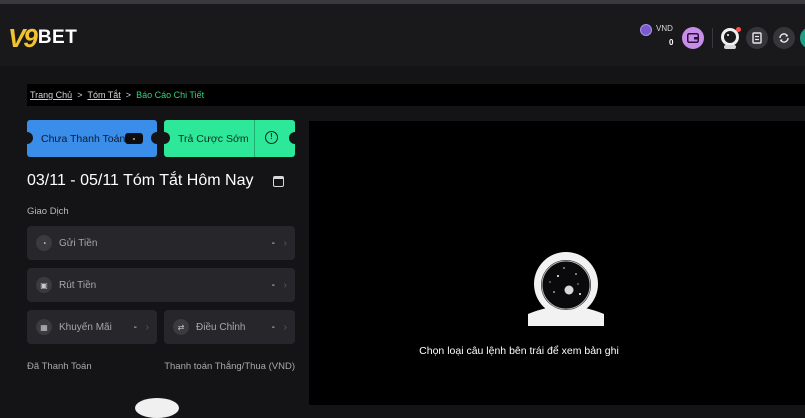  I want to click on summary-date-title: 03/11 - 05/11 Tóm Tắt Hôm Nay, so click(140, 180).